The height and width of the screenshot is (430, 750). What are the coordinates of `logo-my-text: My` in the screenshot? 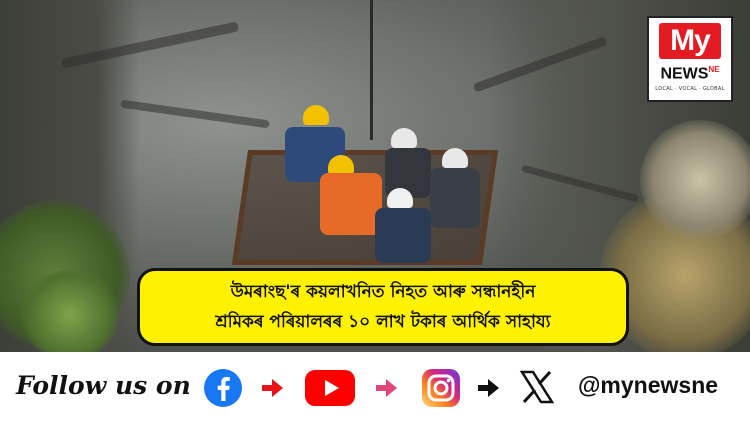 It's located at (690, 41).